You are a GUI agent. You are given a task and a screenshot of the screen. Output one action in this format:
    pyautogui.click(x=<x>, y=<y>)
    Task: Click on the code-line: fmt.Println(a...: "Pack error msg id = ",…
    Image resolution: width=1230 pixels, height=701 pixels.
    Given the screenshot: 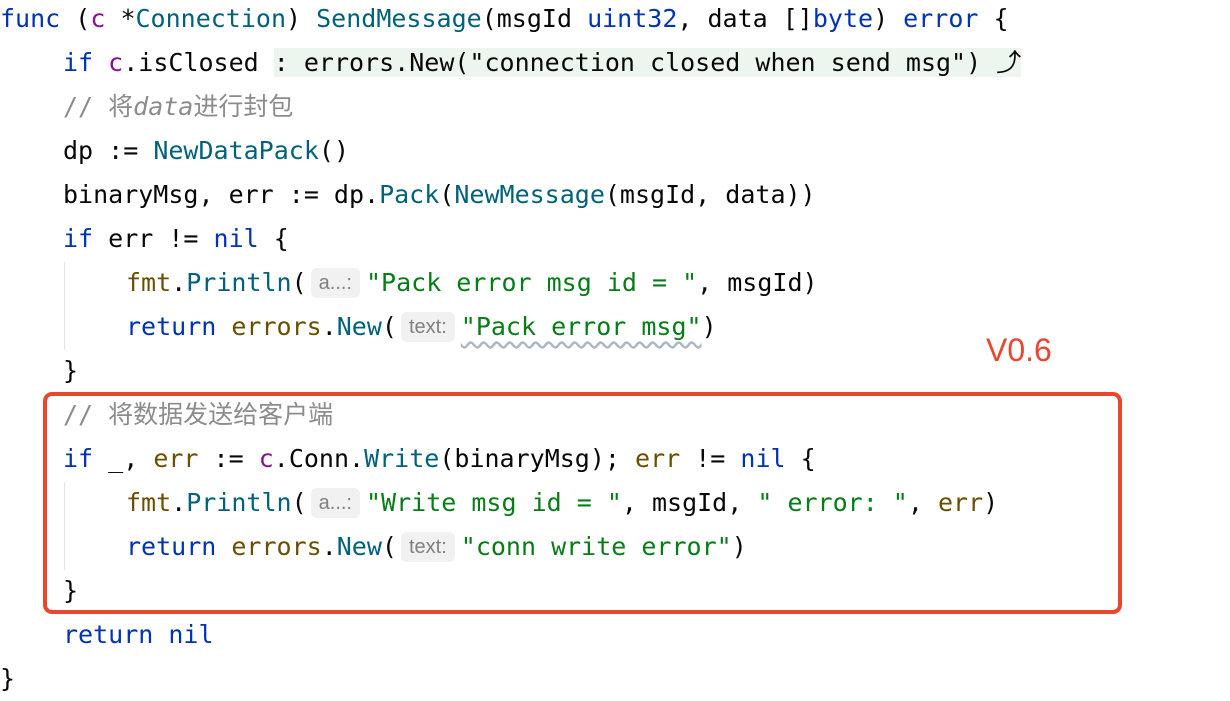 What is the action you would take?
    pyautogui.click(x=472, y=283)
    